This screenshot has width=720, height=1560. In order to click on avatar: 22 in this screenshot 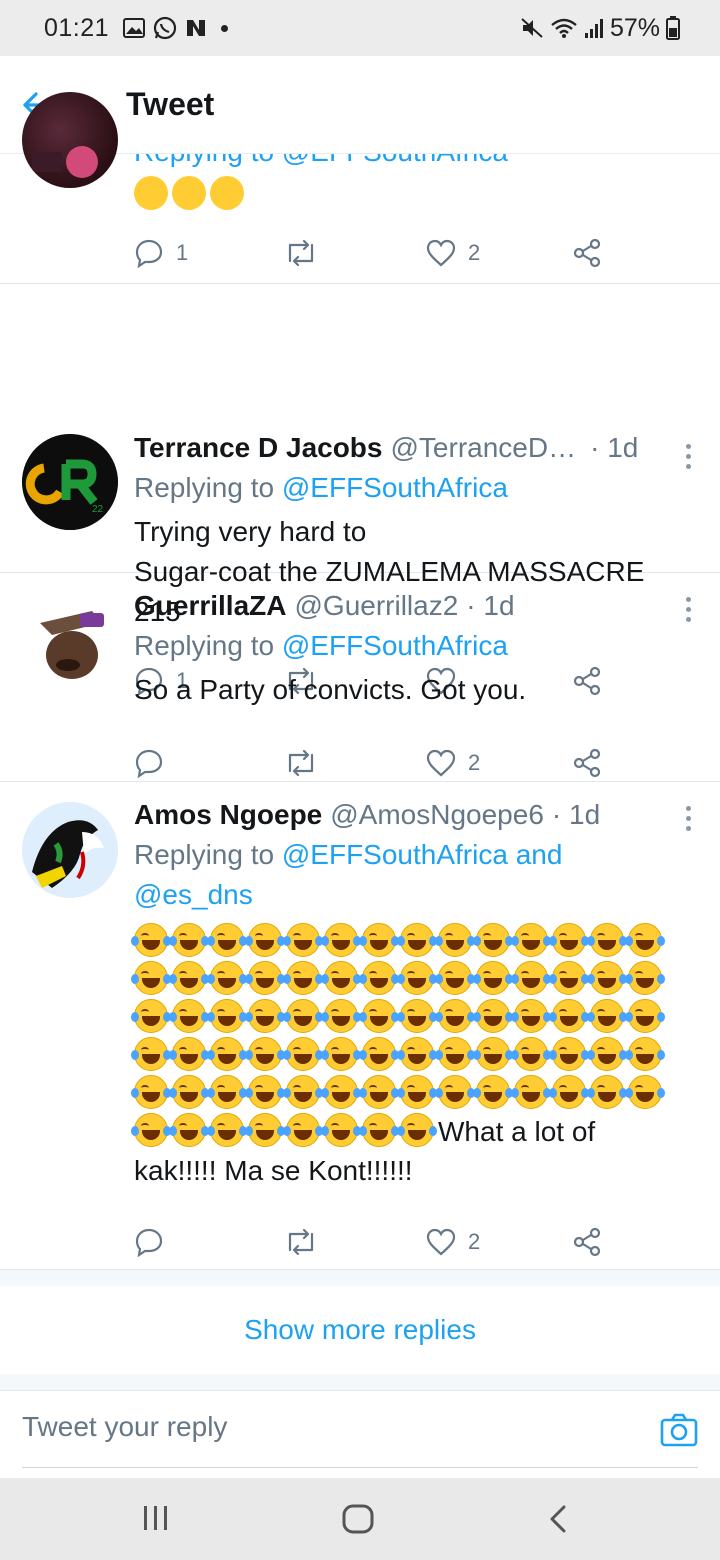, I will do `click(70, 482)`.